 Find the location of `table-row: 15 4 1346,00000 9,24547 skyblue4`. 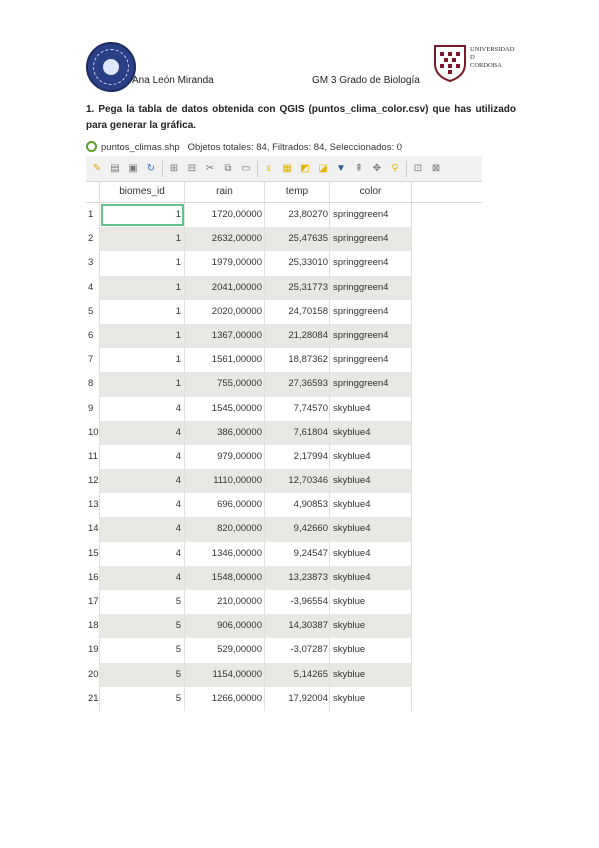

table-row: 15 4 1346,00000 9,24547 skyblue4 is located at coordinates (284, 553).